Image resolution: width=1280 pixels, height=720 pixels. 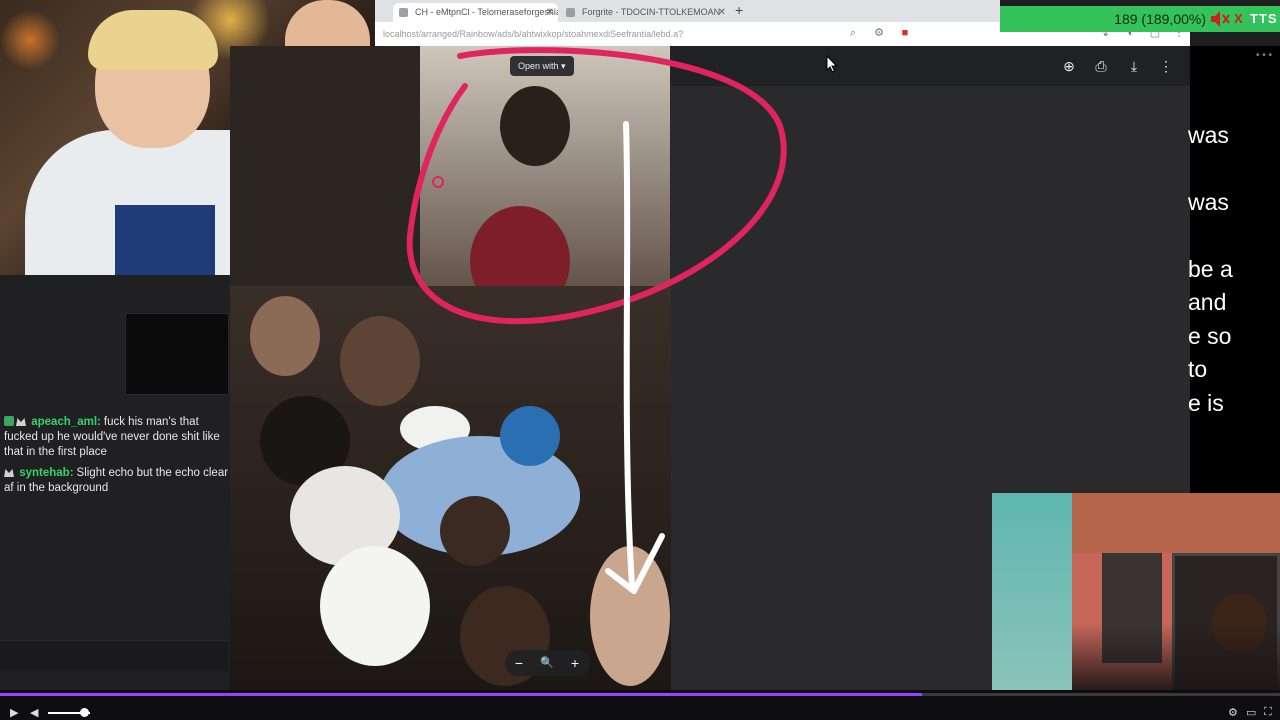 I want to click on zoom-page-icon: ⌕, so click(x=853, y=33).